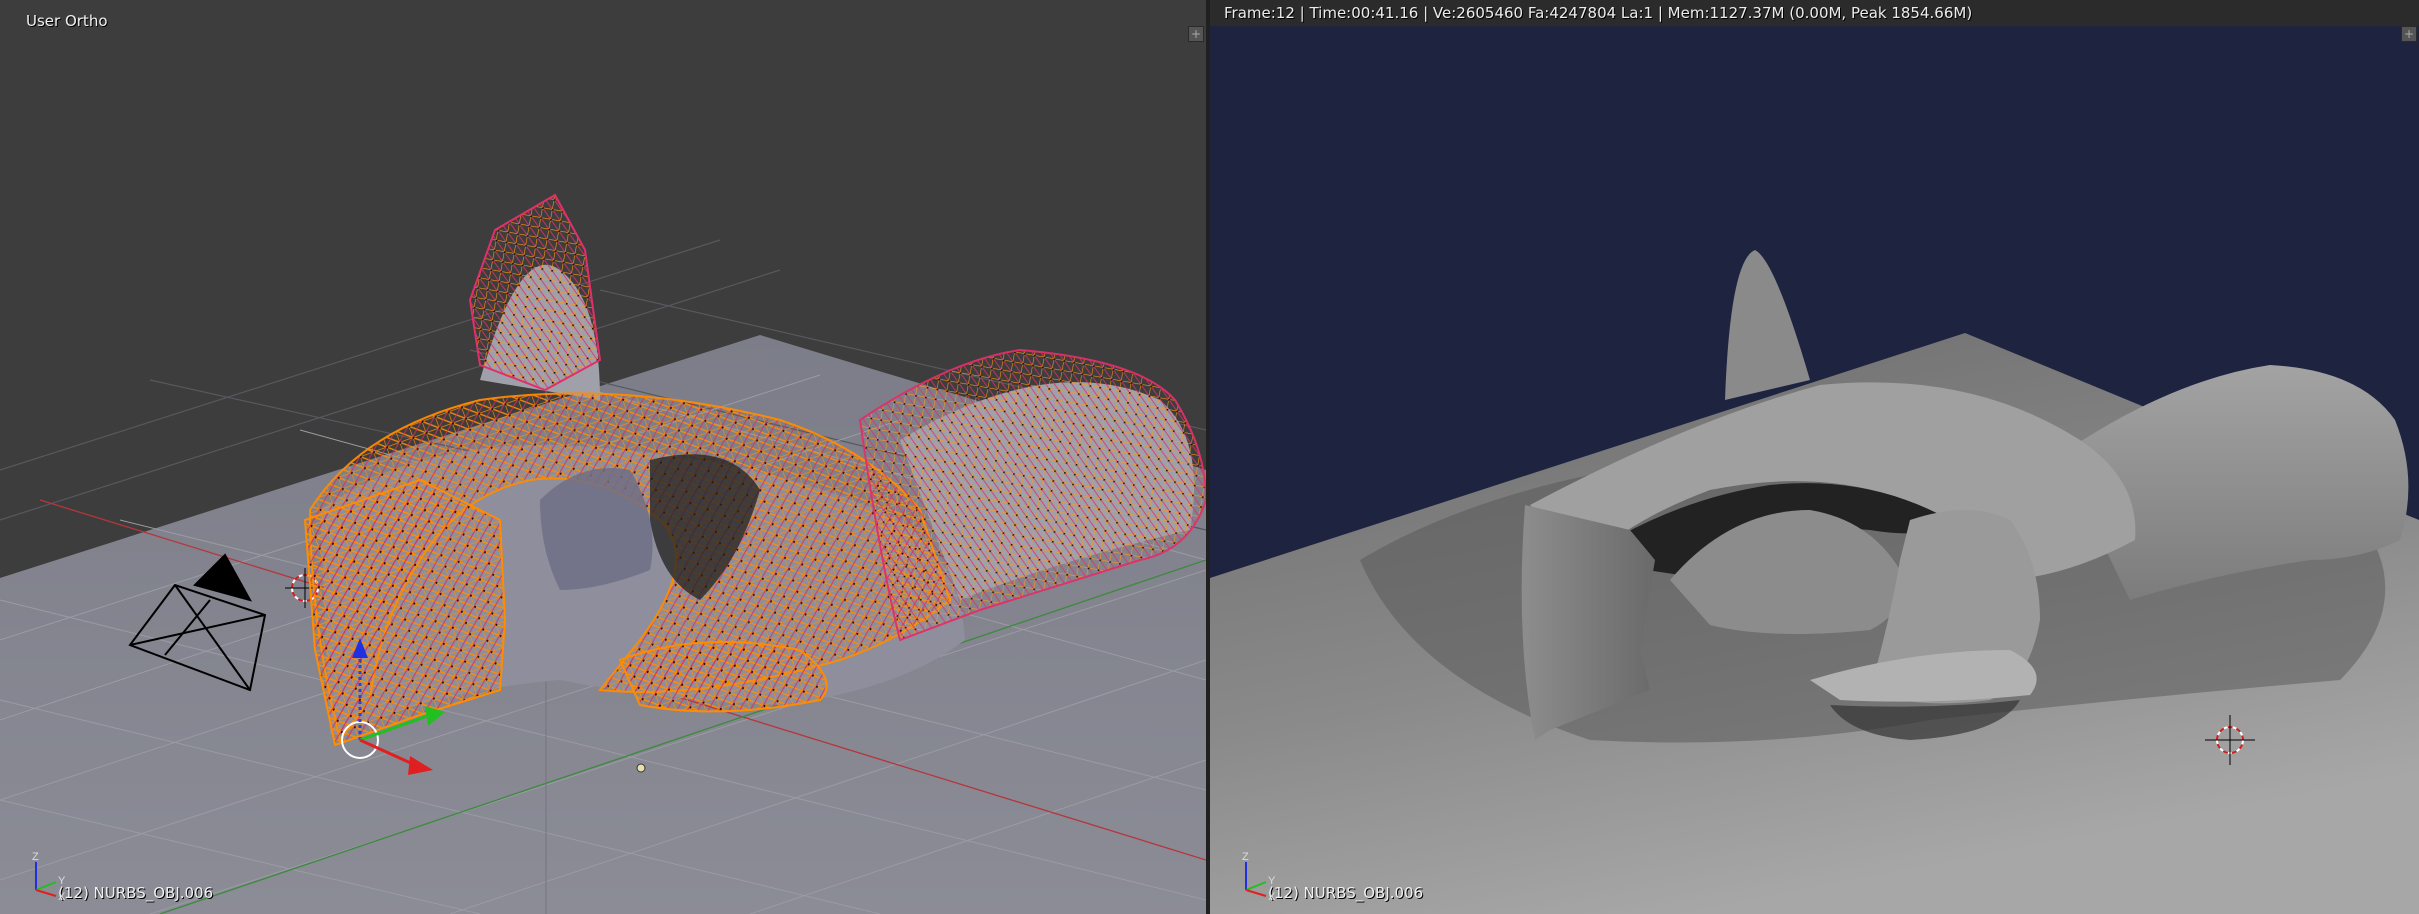 The height and width of the screenshot is (914, 2419). I want to click on gizmo-y-label-right: Y, so click(1272, 881).